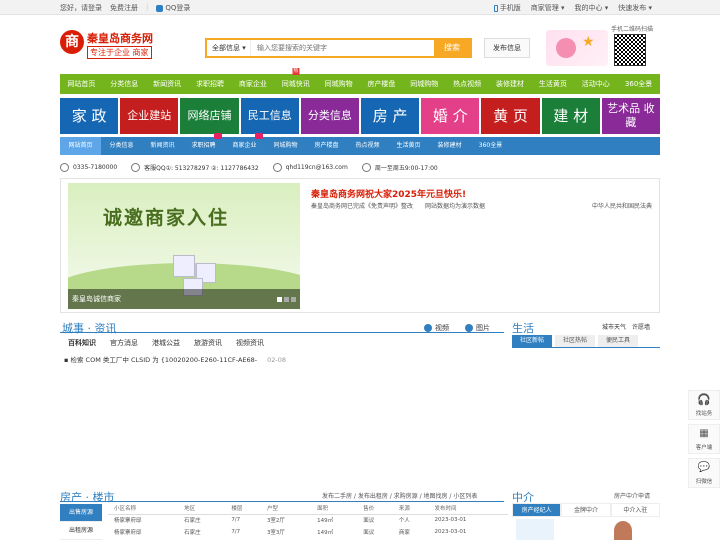 Image resolution: width=720 pixels, height=540 pixels. I want to click on category-banner: 艺术品 收藏, so click(631, 116).